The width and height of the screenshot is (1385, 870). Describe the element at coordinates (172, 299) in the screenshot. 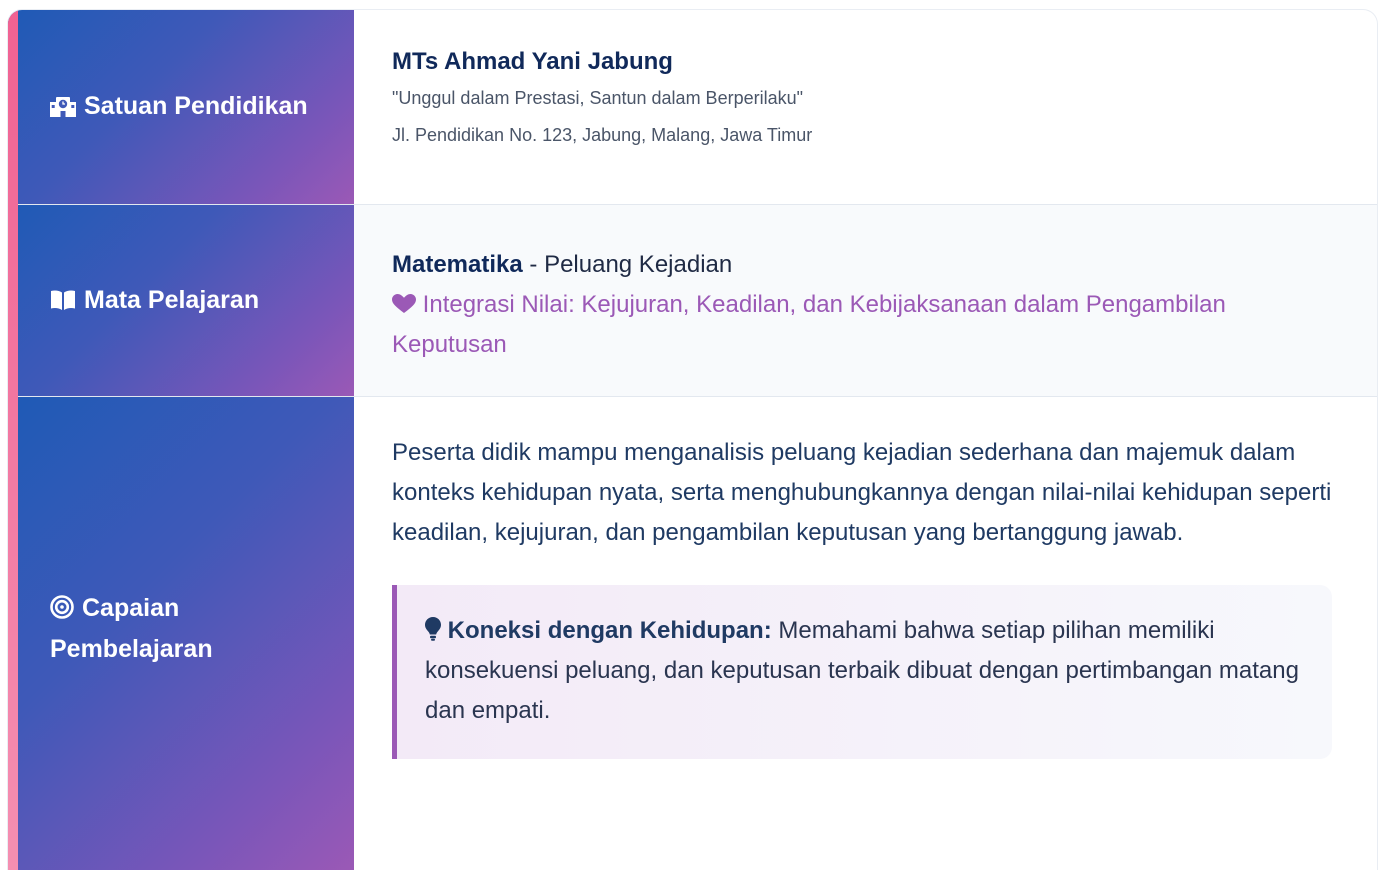

I see `label-subject-text: Mata Pelajaran` at that location.